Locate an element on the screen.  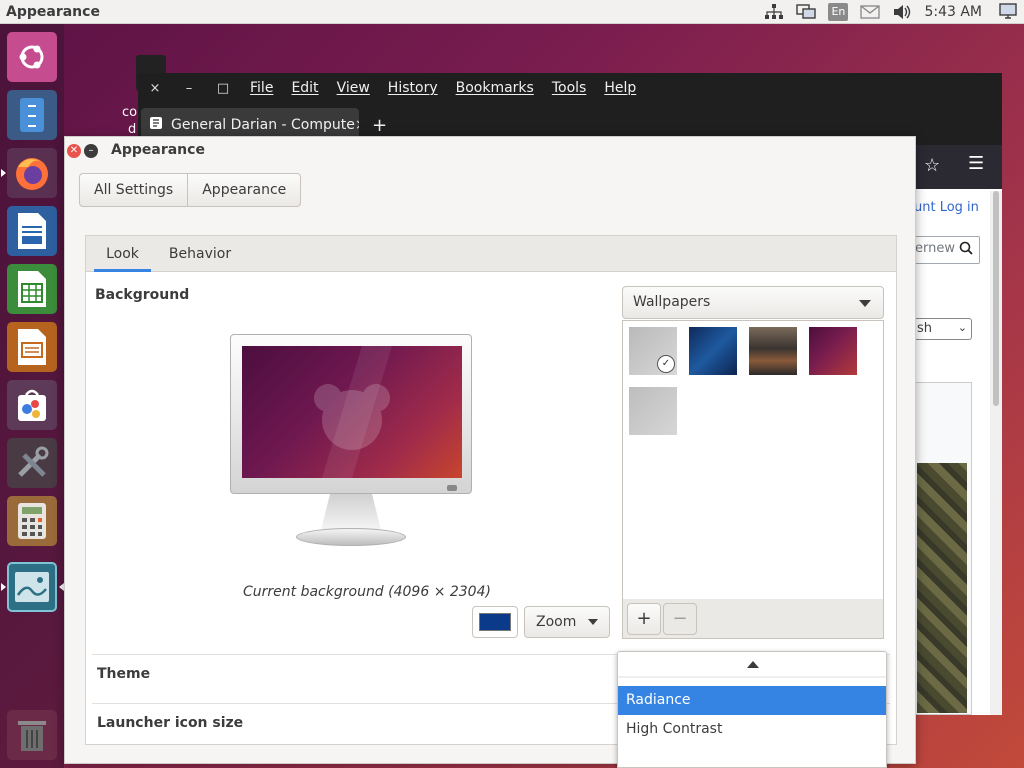
volume-icon is located at coordinates (902, 12).